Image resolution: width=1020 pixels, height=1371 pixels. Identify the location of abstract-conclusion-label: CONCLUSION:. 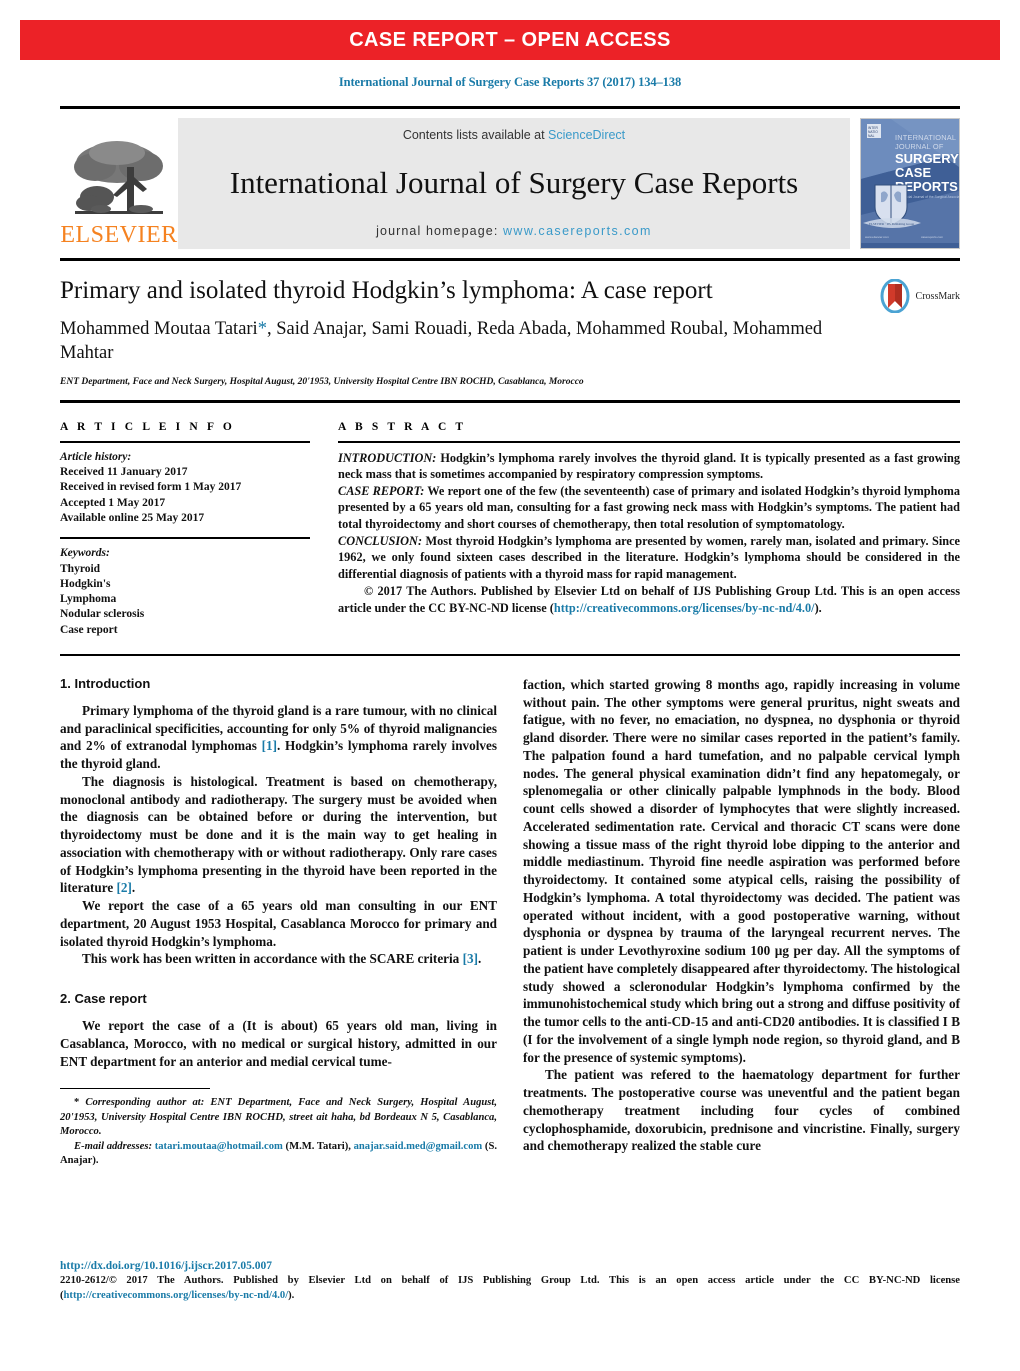
(380, 540).